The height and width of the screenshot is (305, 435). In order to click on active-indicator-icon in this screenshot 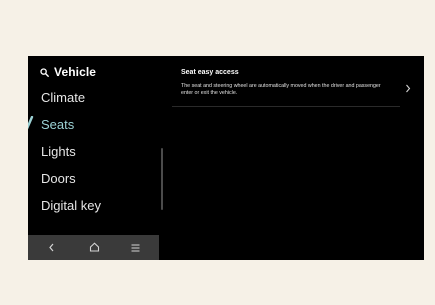, I will do `click(31, 126)`.